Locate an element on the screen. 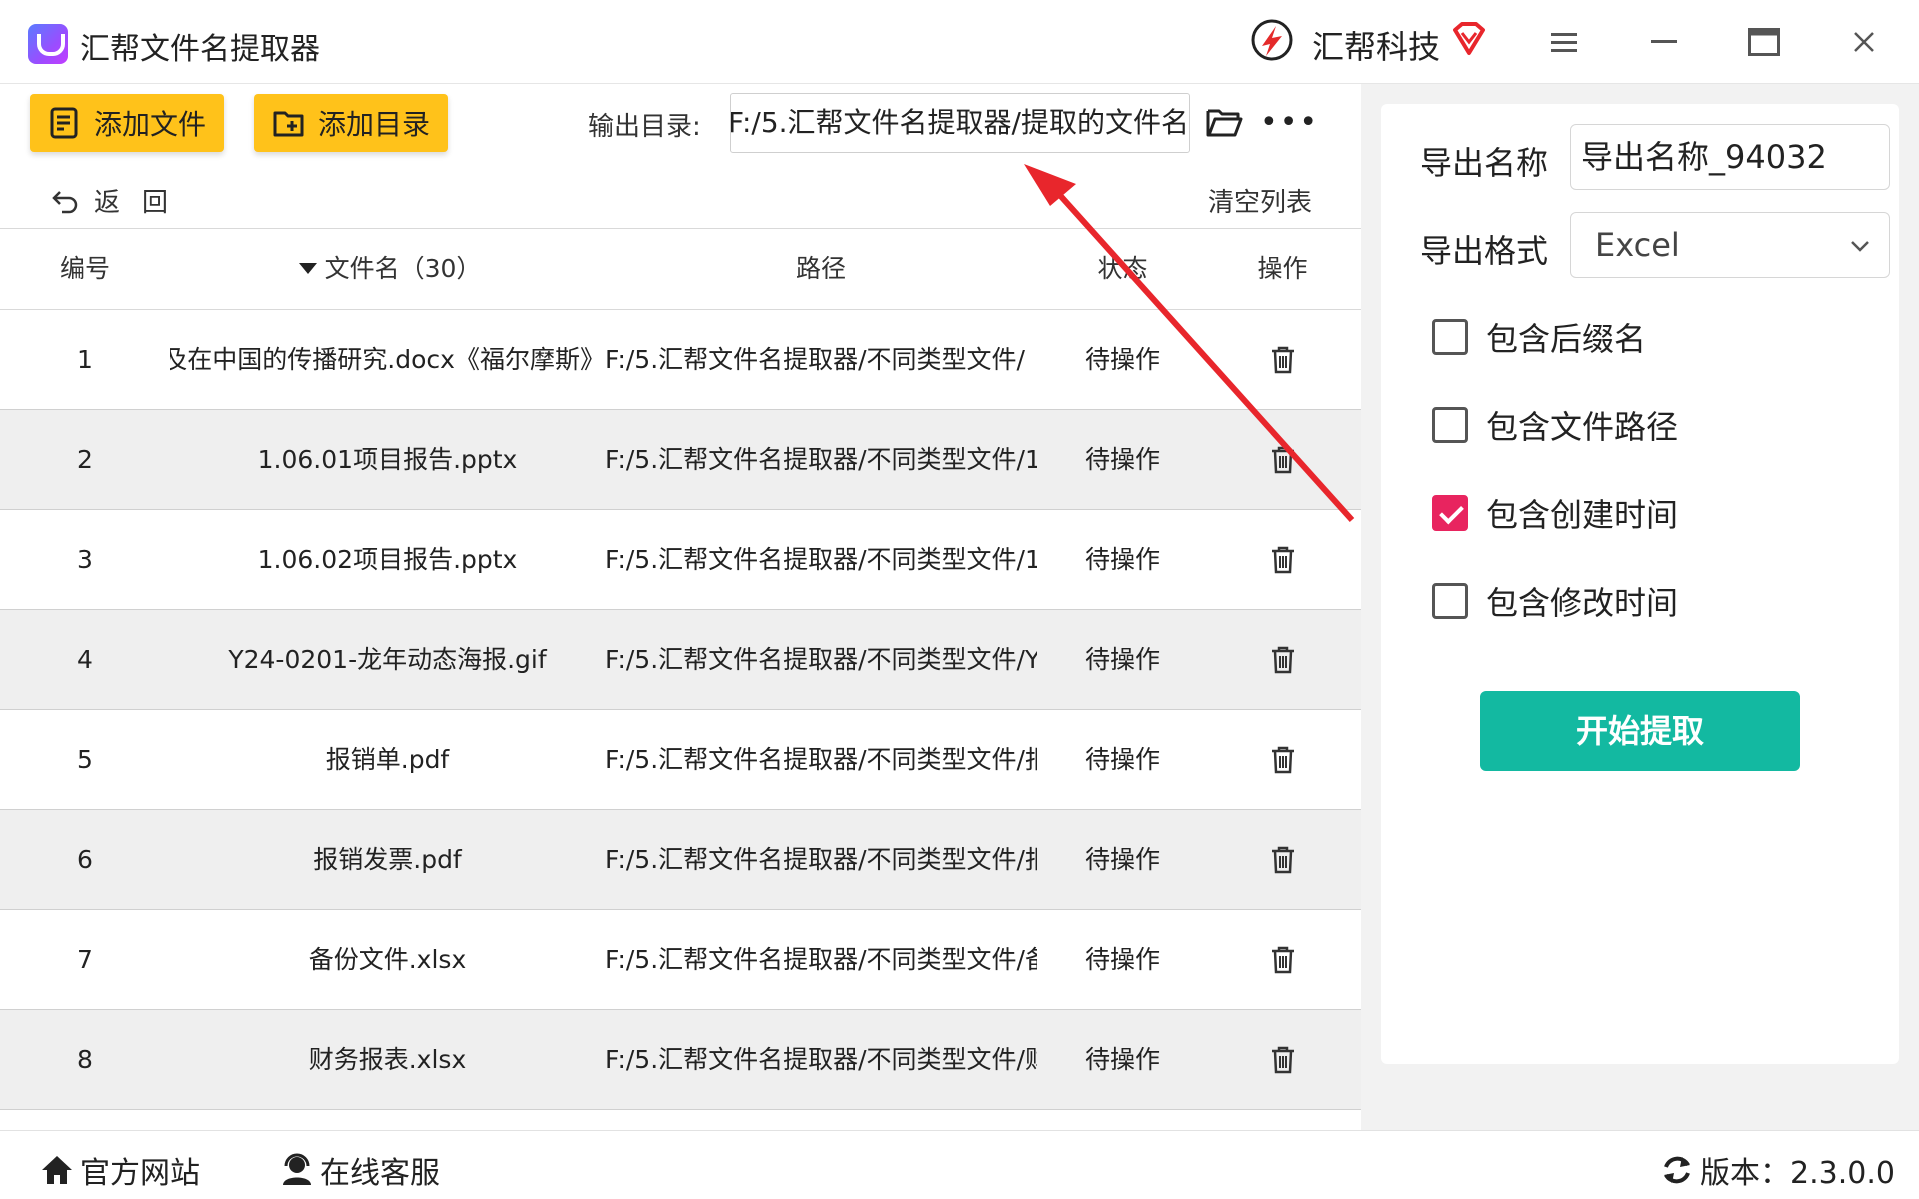 Image resolution: width=1919 pixels, height=1199 pixels. vip-diamond-icon is located at coordinates (1469, 39).